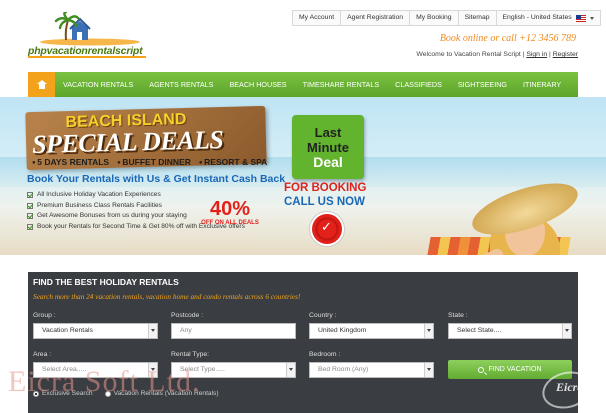 The height and width of the screenshot is (413, 606). I want to click on us-flag-icon, so click(580, 18).